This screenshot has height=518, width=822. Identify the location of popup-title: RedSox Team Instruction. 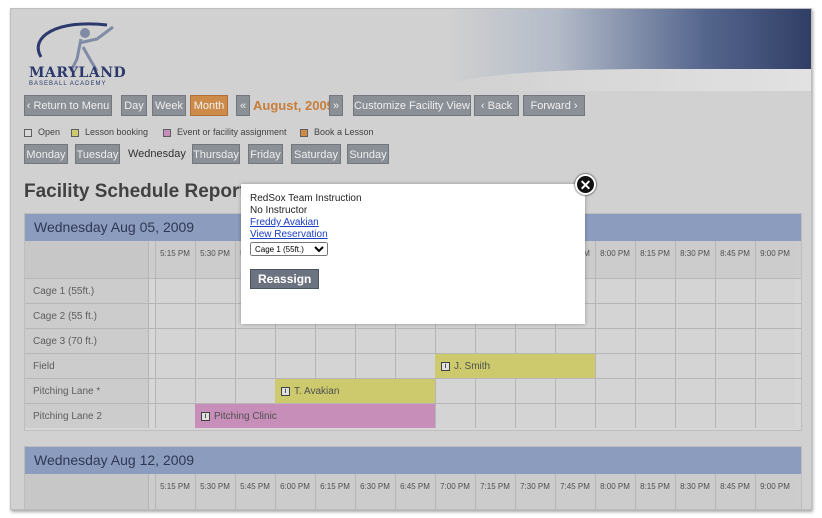
(306, 198).